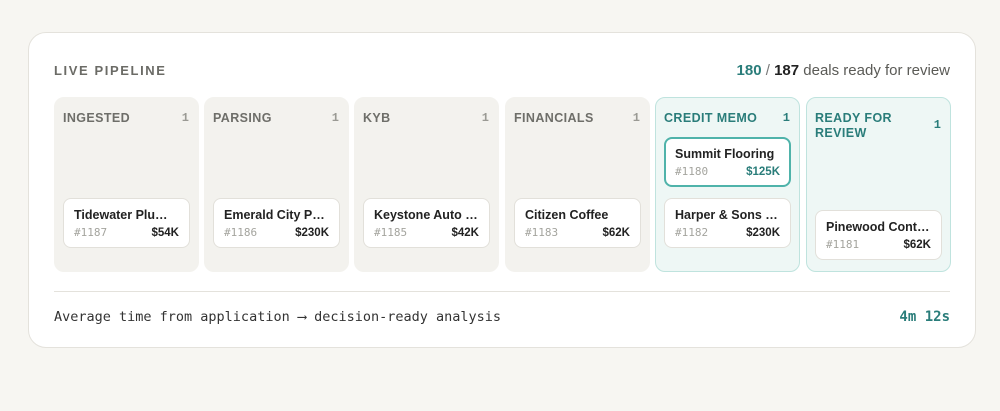  Describe the element at coordinates (465, 233) in the screenshot. I see `deal-amount: $42K` at that location.